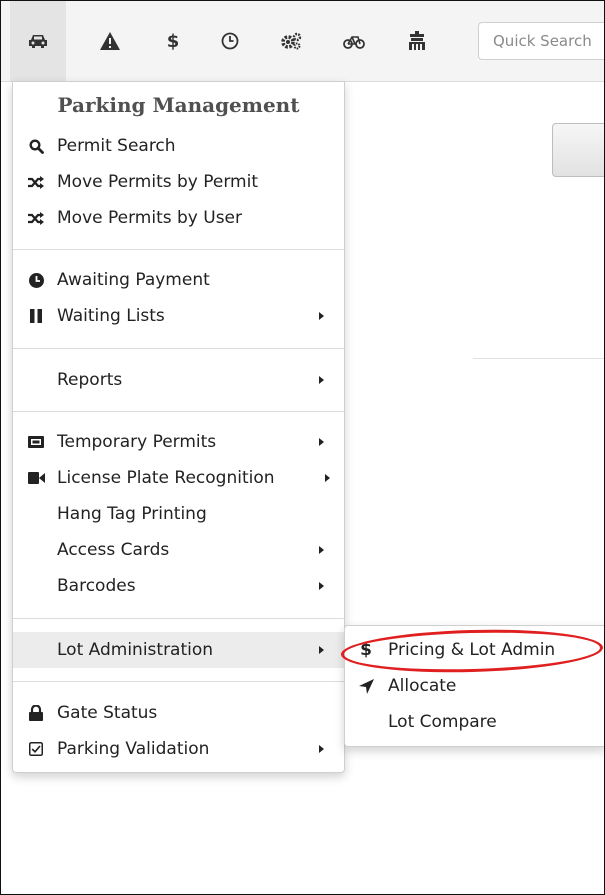 The height and width of the screenshot is (895, 605). I want to click on menu-item-temporary-permits: Temporary Permits, so click(178, 442).